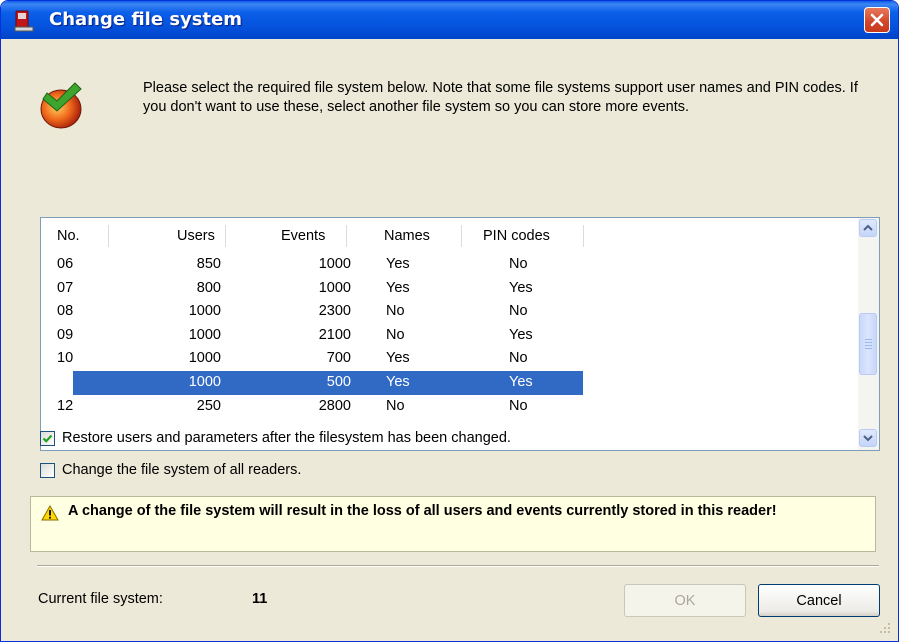 The width and height of the screenshot is (899, 642). I want to click on scroll-down-button, so click(868, 438).